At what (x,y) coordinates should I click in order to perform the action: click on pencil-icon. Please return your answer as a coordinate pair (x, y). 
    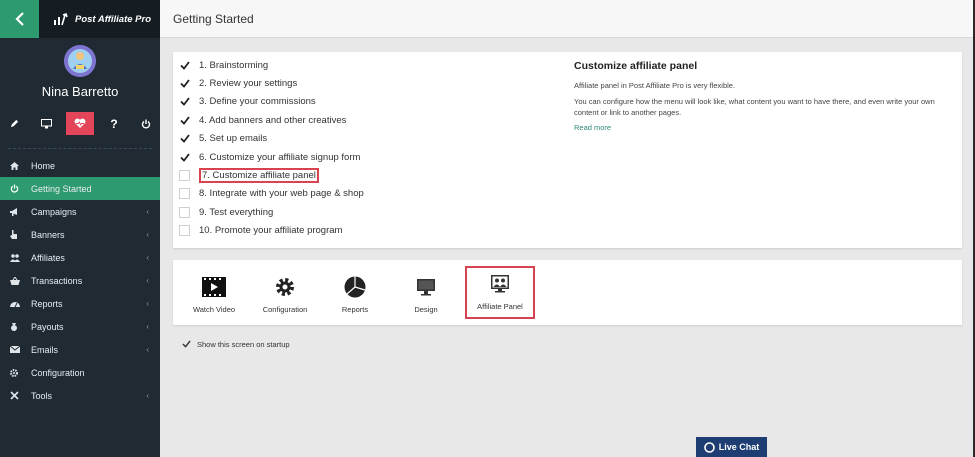
    Looking at the image, I should click on (14, 123).